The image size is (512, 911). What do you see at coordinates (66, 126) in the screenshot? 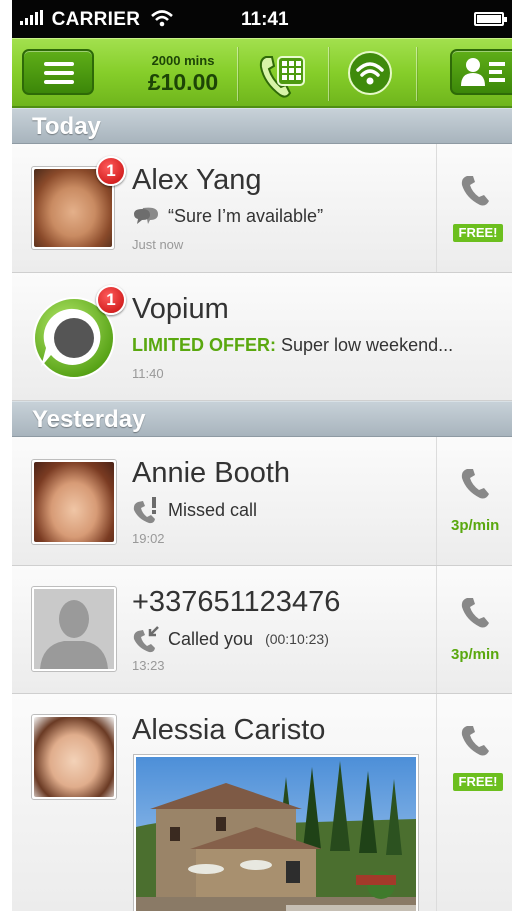
I see `section-title: Today` at bounding box center [66, 126].